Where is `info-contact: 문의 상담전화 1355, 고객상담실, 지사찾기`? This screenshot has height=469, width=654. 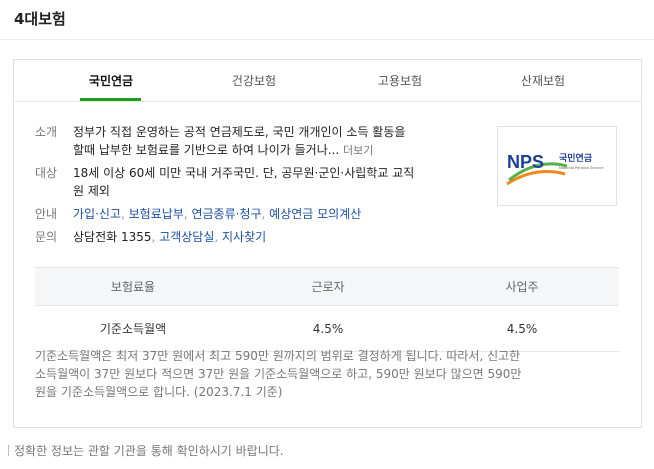 info-contact: 문의 상담전화 1355, 고객상담실, 지사찾기 is located at coordinates (260, 237).